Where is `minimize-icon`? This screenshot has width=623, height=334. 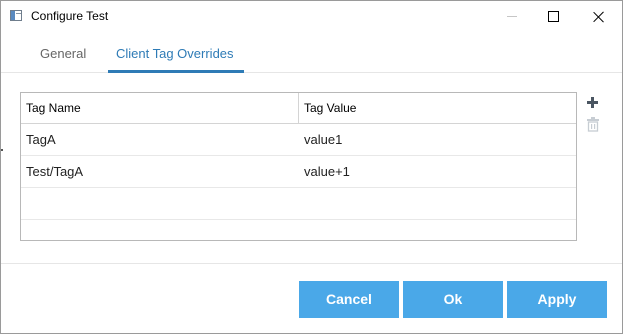 minimize-icon is located at coordinates (512, 16).